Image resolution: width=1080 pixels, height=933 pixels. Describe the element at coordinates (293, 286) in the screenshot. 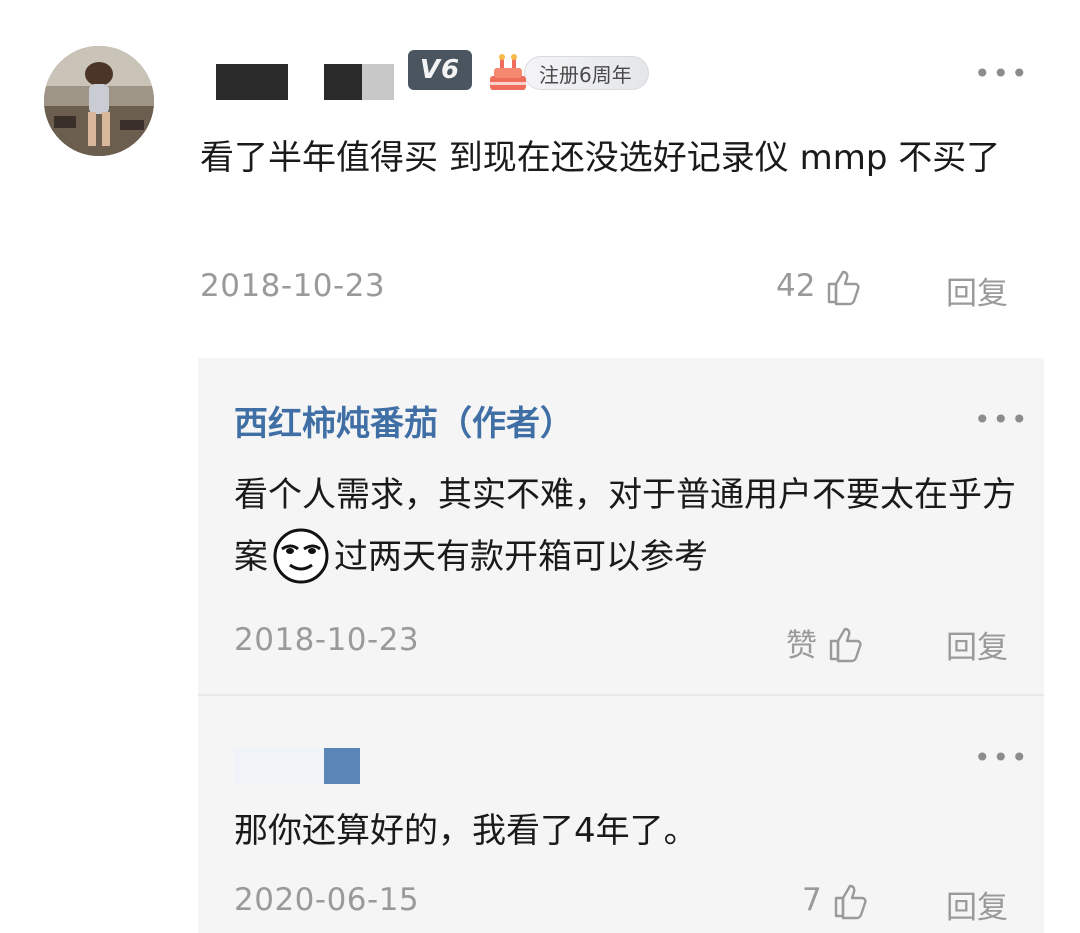

I see `comment-date: 2018-10-23` at that location.